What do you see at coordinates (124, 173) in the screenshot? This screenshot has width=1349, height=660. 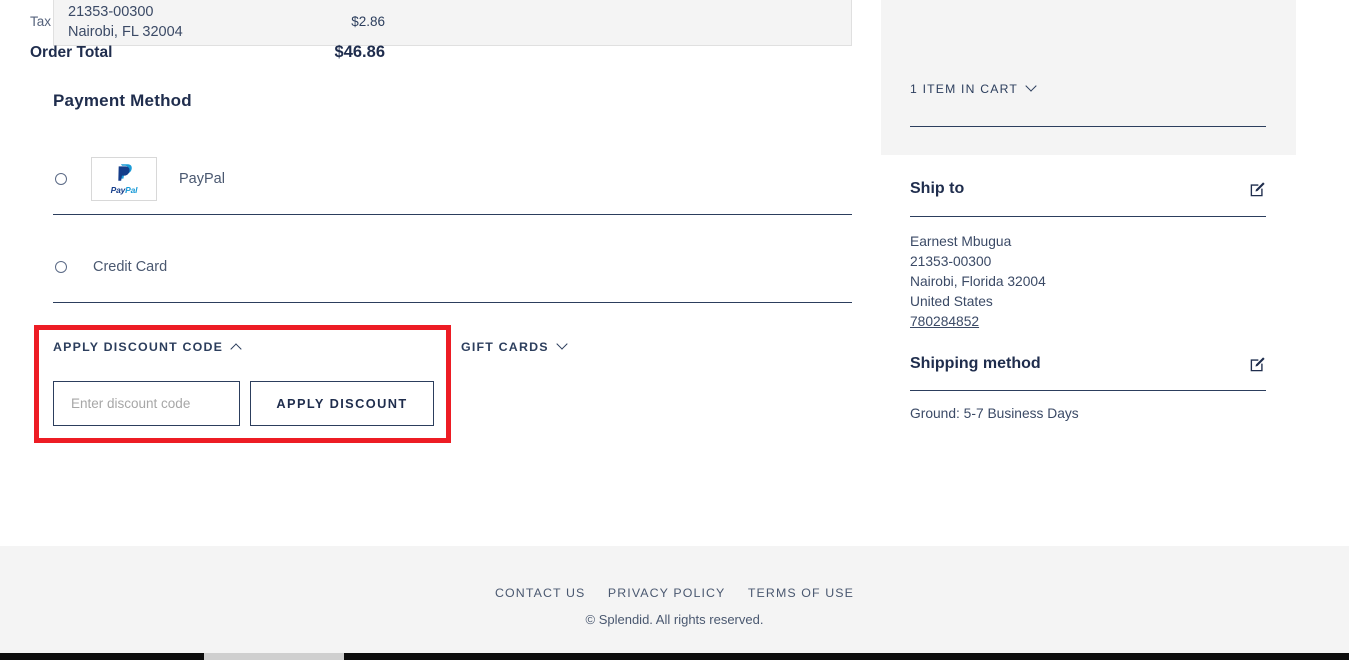 I see `paypal-mark-icon` at bounding box center [124, 173].